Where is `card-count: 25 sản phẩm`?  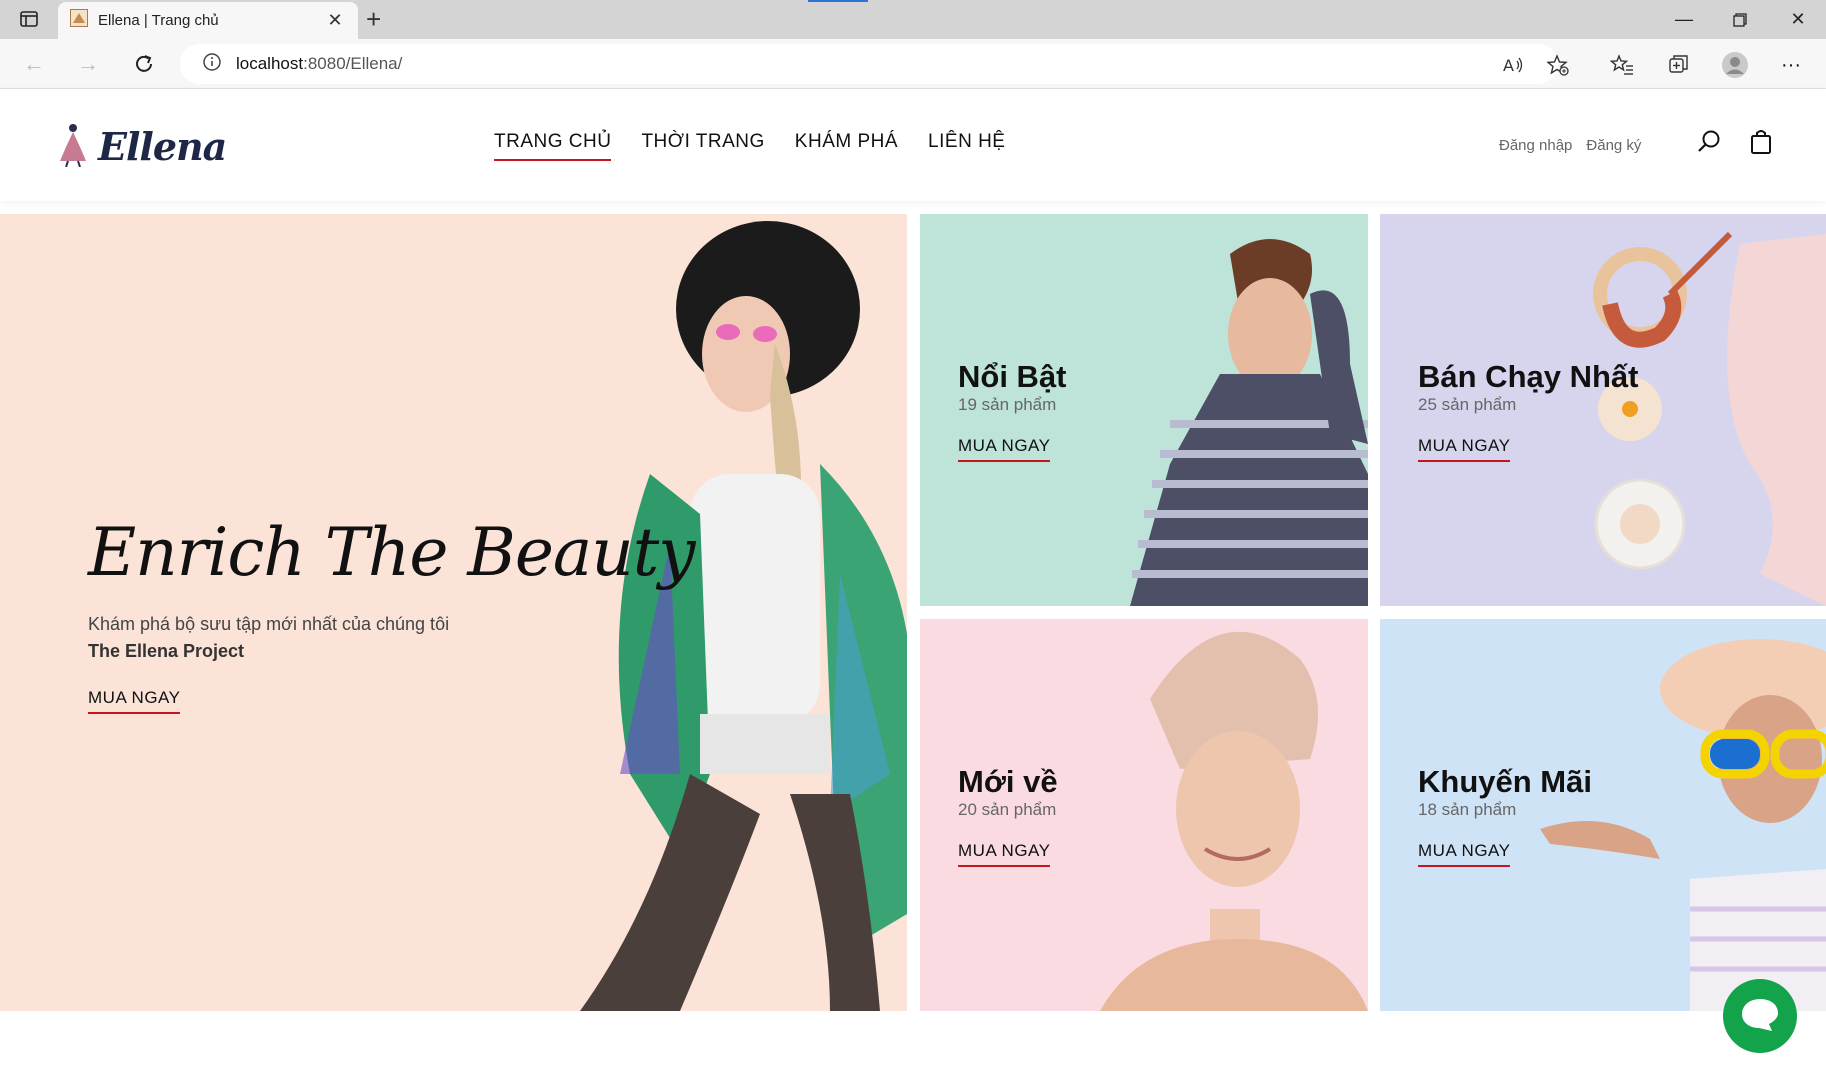
card-count: 25 sản phẩm is located at coordinates (1467, 404).